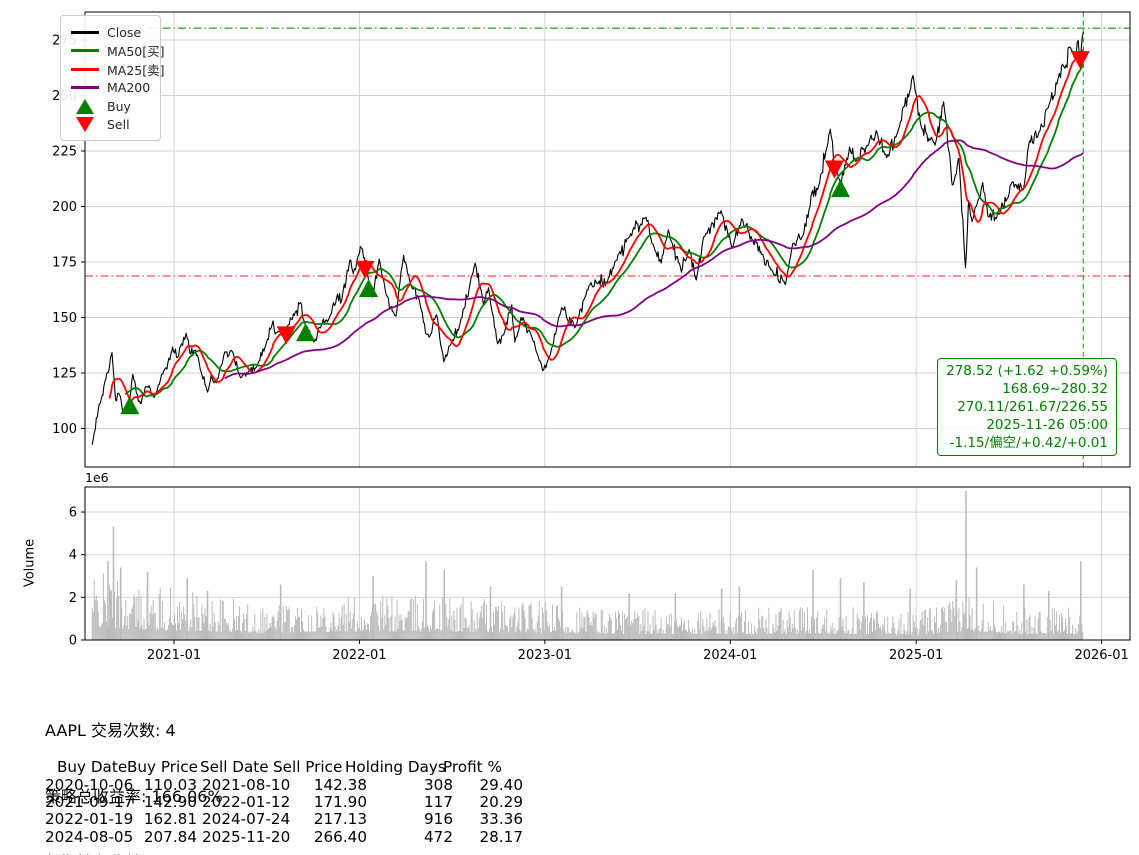 The image size is (1139, 855). I want to click on quote-last-price: 278.52 (+1.62 +0.59%), so click(1027, 371).